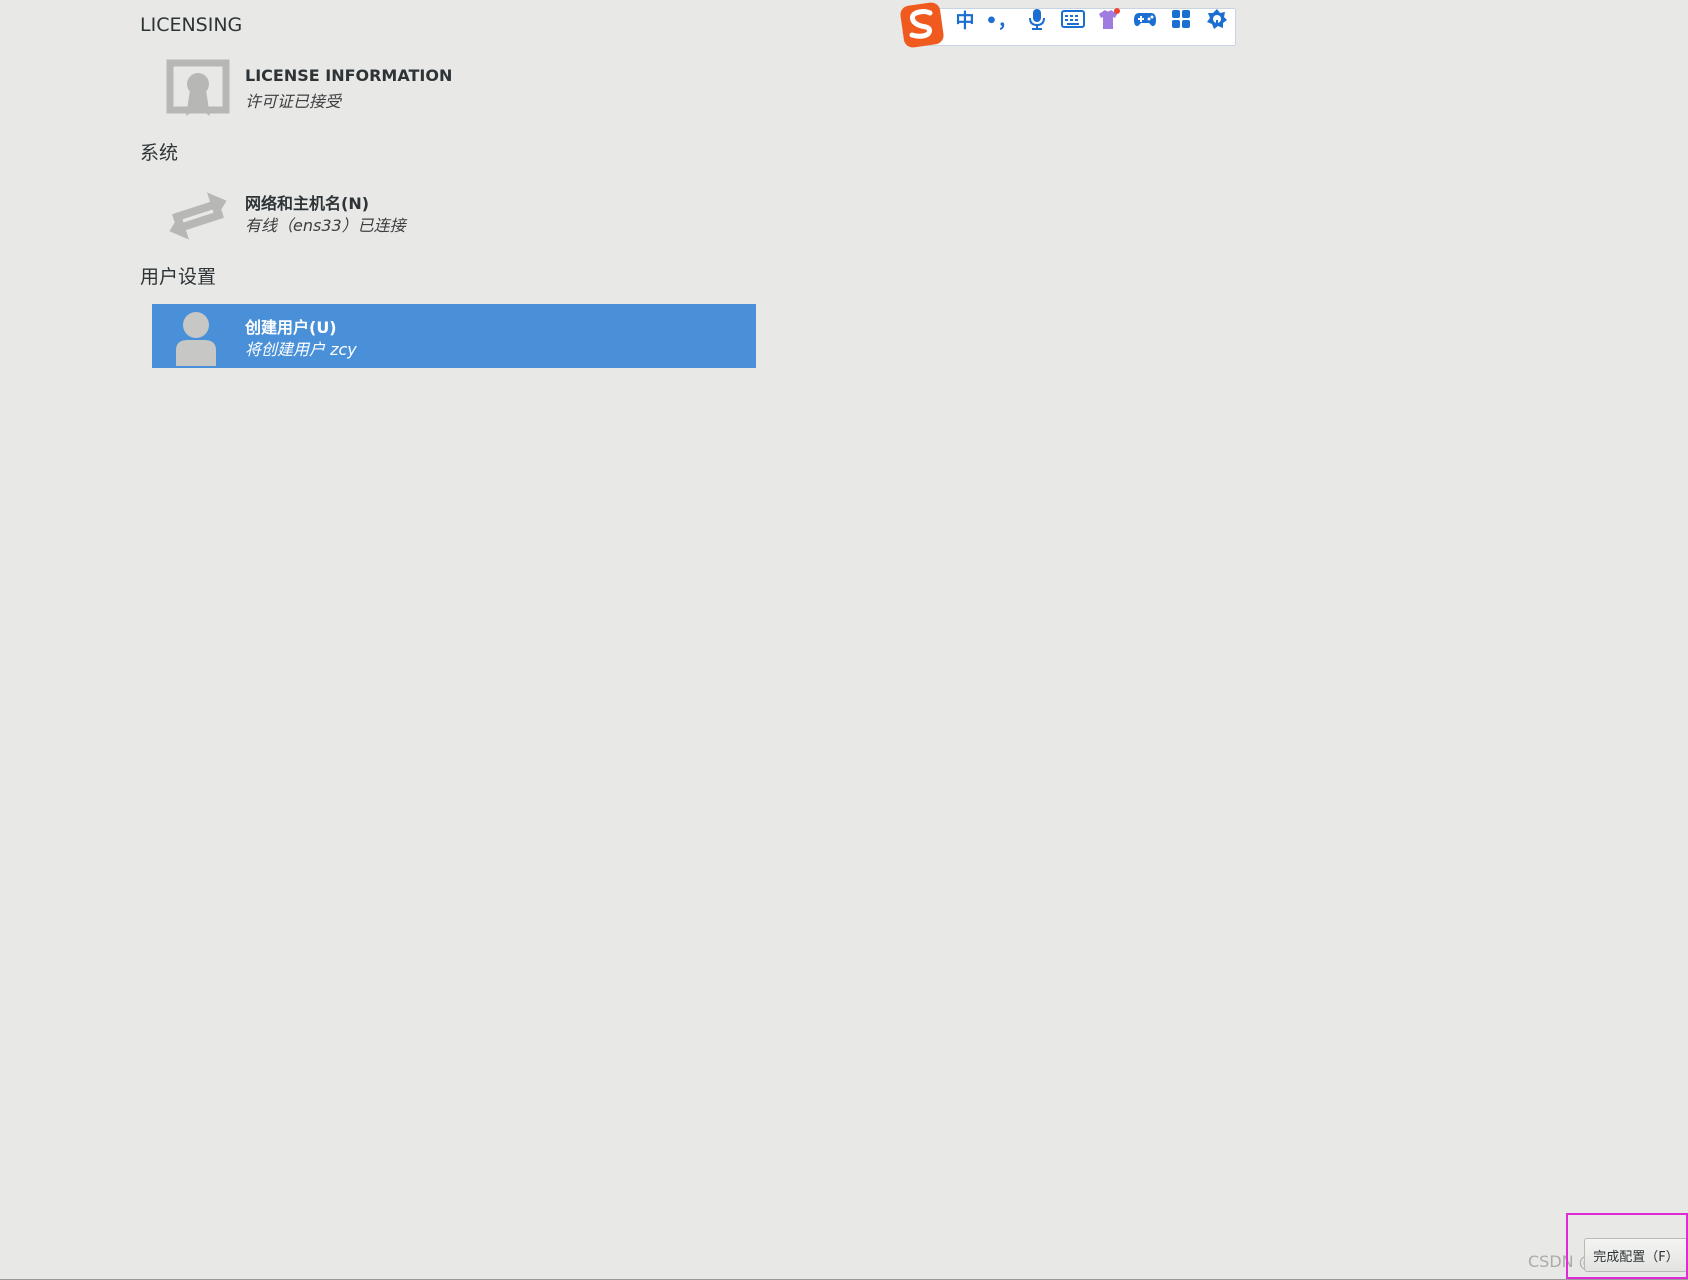  Describe the element at coordinates (198, 87) in the screenshot. I see `certificate-icon` at that location.